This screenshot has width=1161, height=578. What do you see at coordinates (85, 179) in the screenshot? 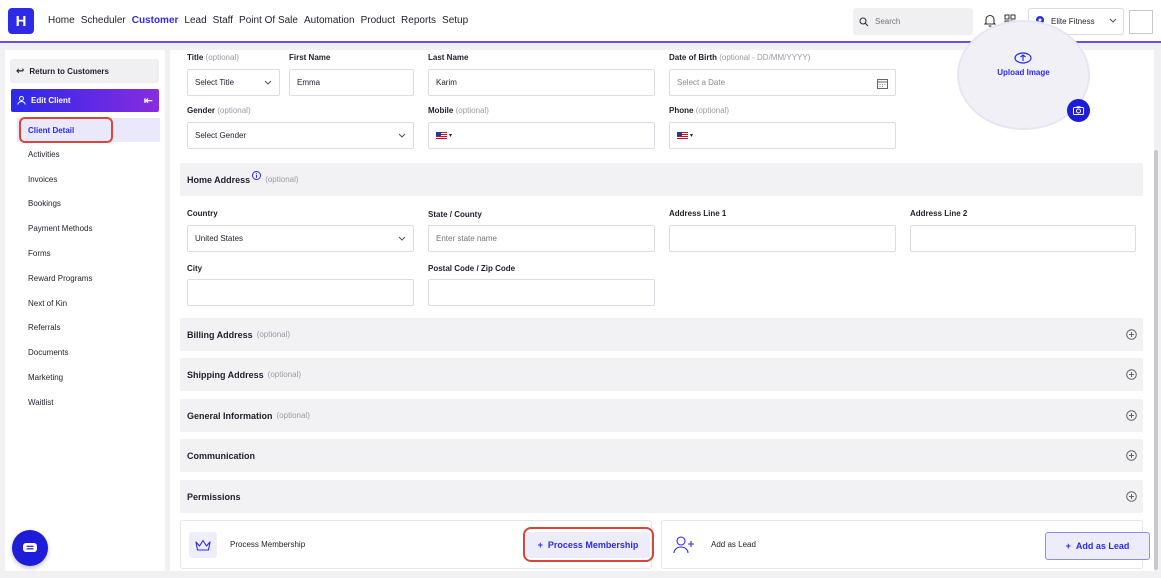
I see `sidebar-item-invoices: Invoices` at bounding box center [85, 179].